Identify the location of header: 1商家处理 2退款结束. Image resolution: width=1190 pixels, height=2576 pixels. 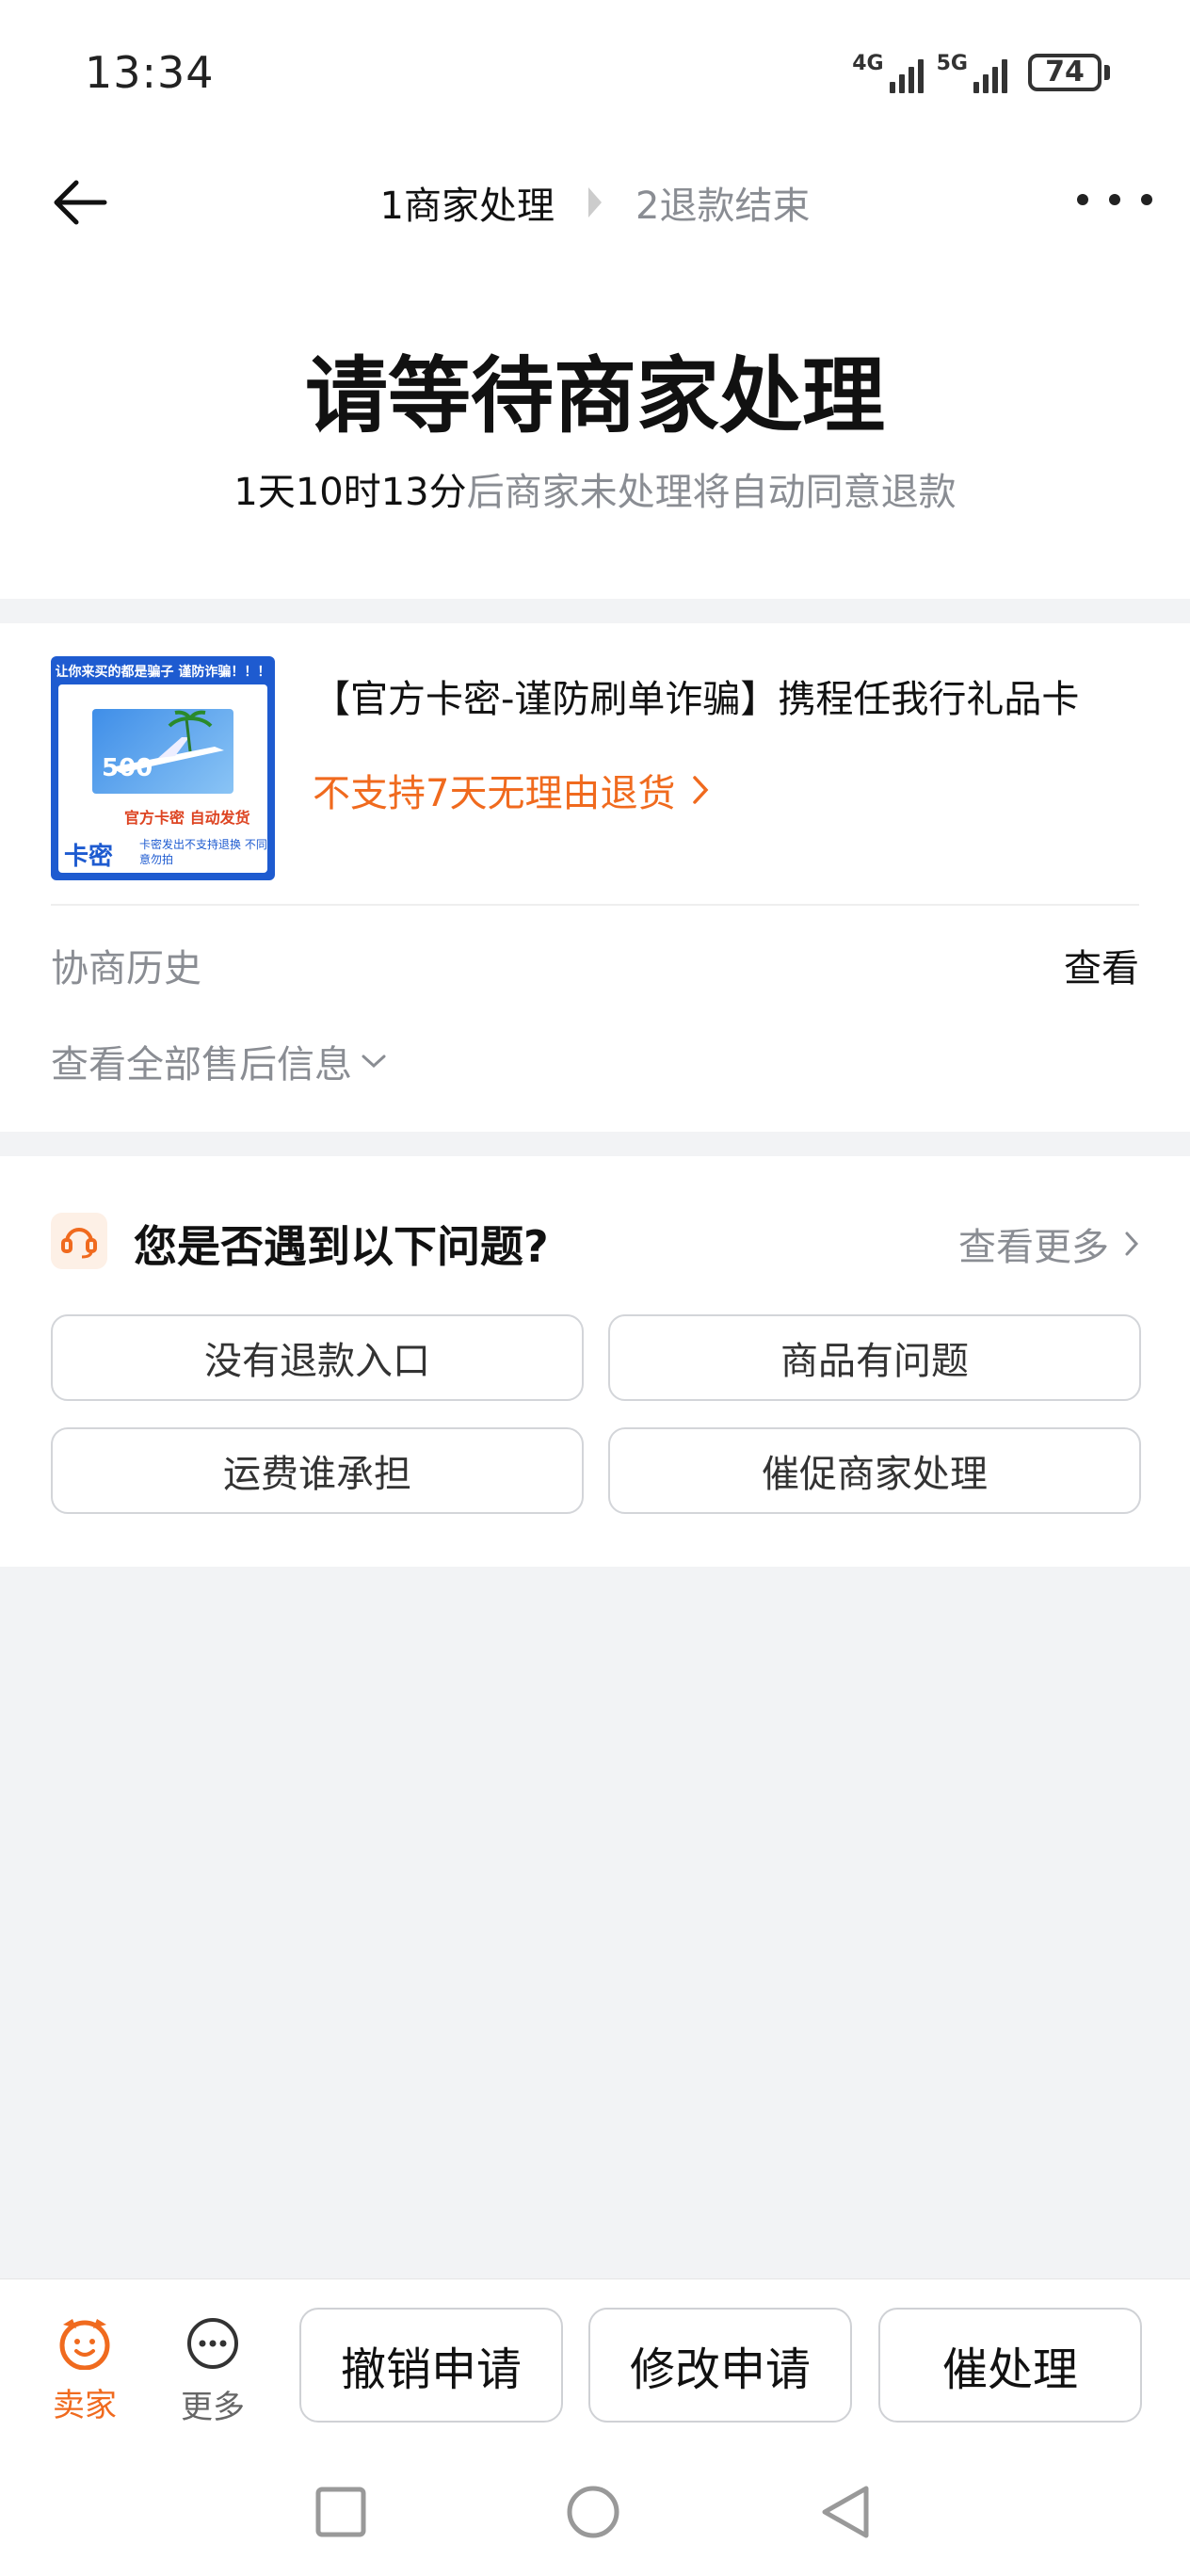
(595, 207).